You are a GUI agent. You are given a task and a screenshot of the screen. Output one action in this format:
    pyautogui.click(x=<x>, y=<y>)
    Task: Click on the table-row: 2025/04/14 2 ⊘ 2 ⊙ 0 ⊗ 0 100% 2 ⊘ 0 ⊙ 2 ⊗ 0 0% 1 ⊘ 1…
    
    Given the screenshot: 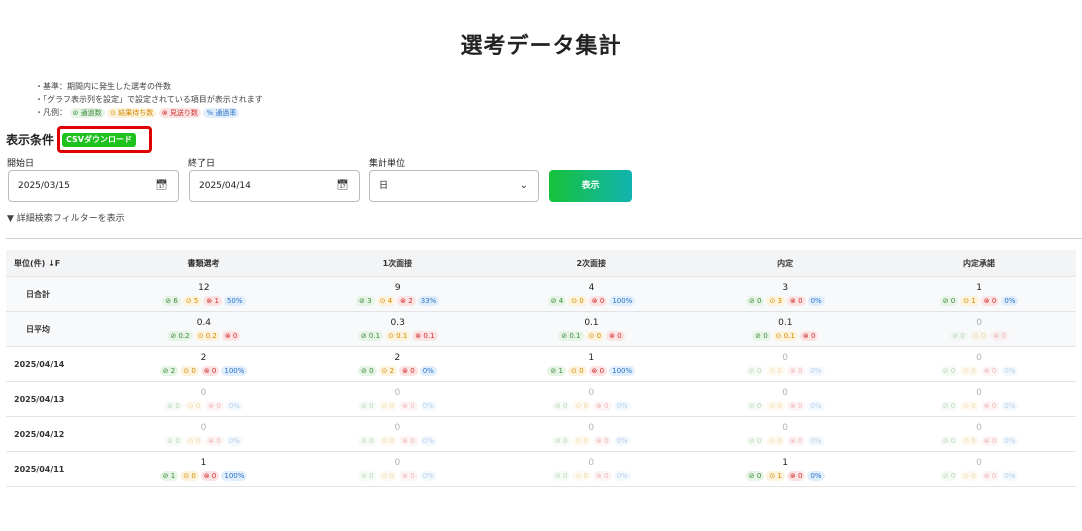 What is the action you would take?
    pyautogui.click(x=541, y=364)
    